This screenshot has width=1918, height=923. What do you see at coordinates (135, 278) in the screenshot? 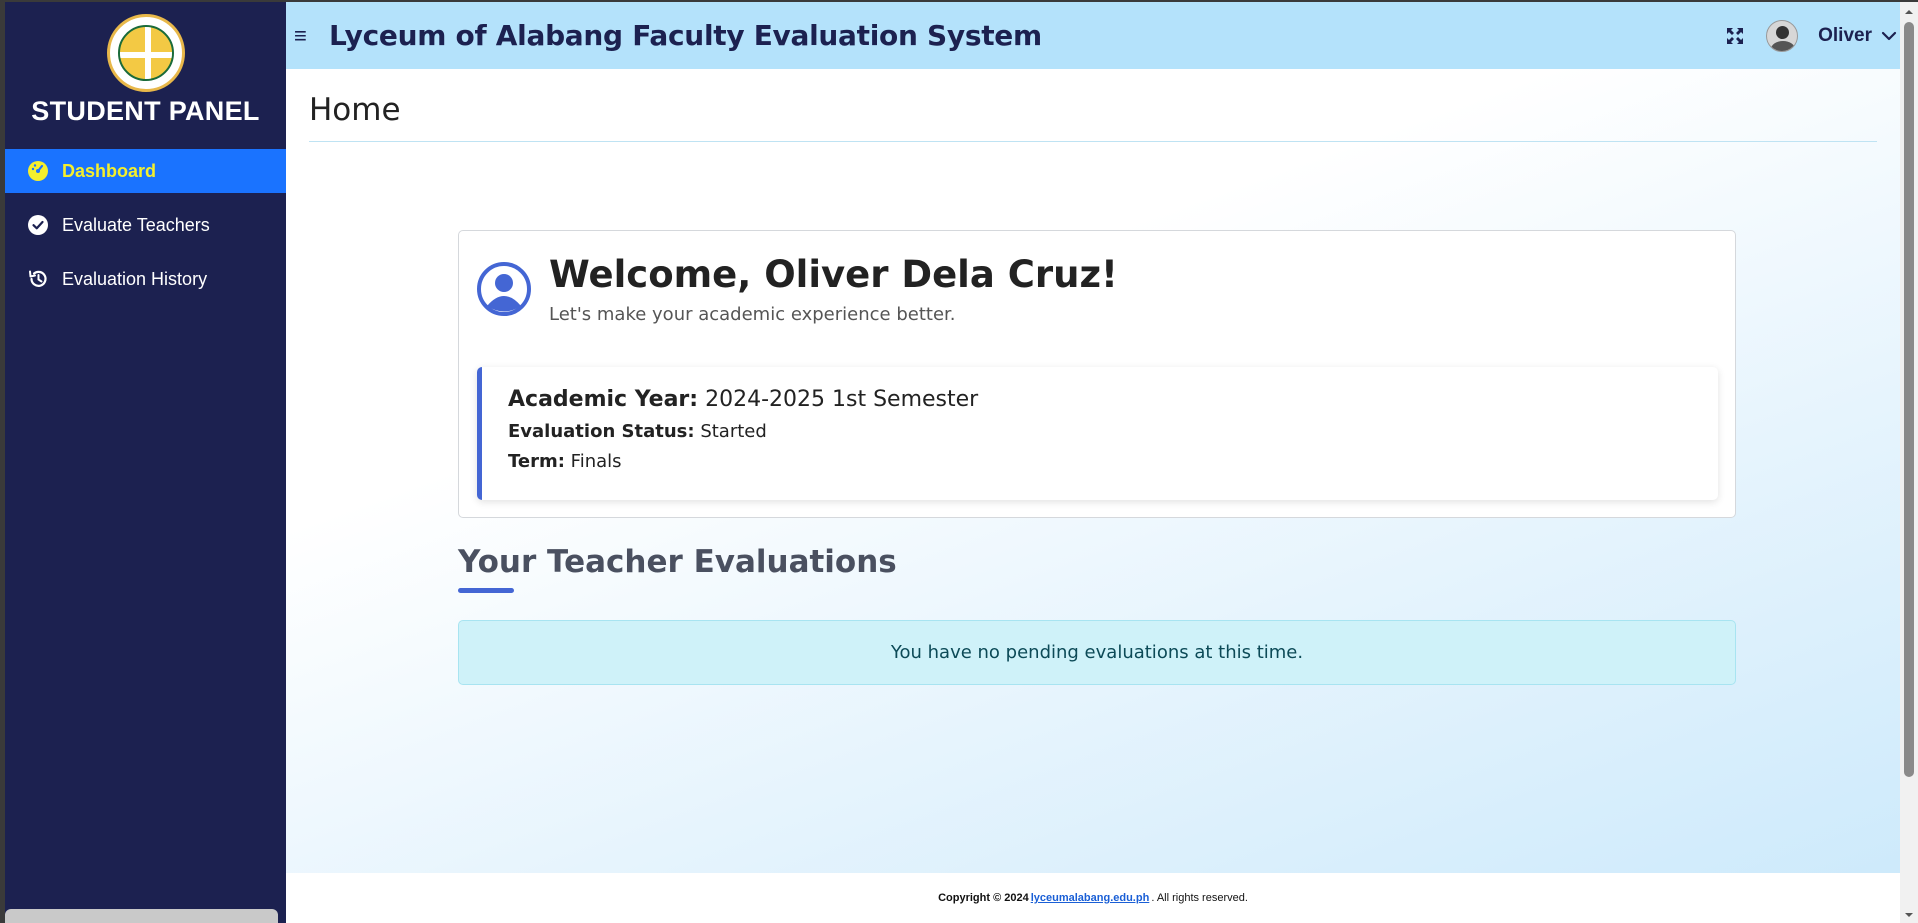
I see `sidebar-item-label: Evaluation History` at bounding box center [135, 278].